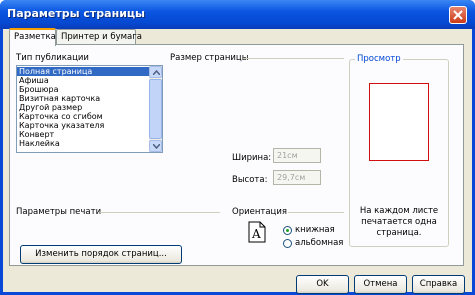 This screenshot has width=475, height=295. I want to click on title-bar: Параметры страницы, so click(237, 14).